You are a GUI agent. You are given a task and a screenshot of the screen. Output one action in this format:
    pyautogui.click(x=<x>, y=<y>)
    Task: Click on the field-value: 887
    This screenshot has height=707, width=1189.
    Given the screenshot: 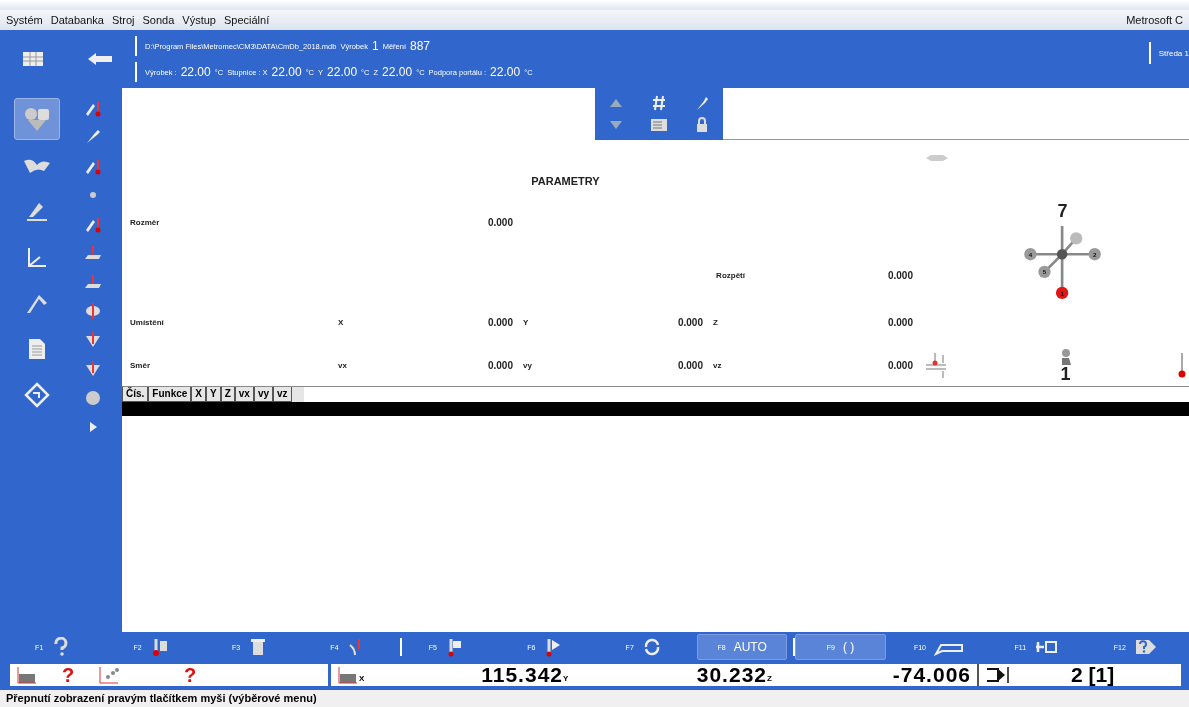 What is the action you would take?
    pyautogui.click(x=420, y=46)
    